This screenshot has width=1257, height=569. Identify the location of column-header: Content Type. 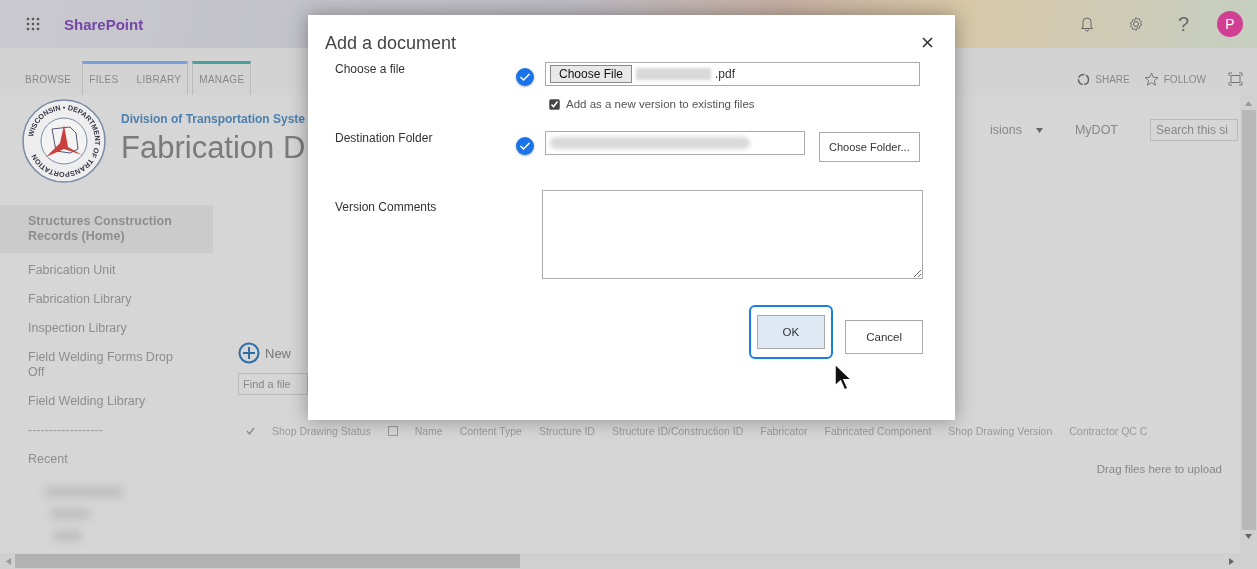
(490, 431).